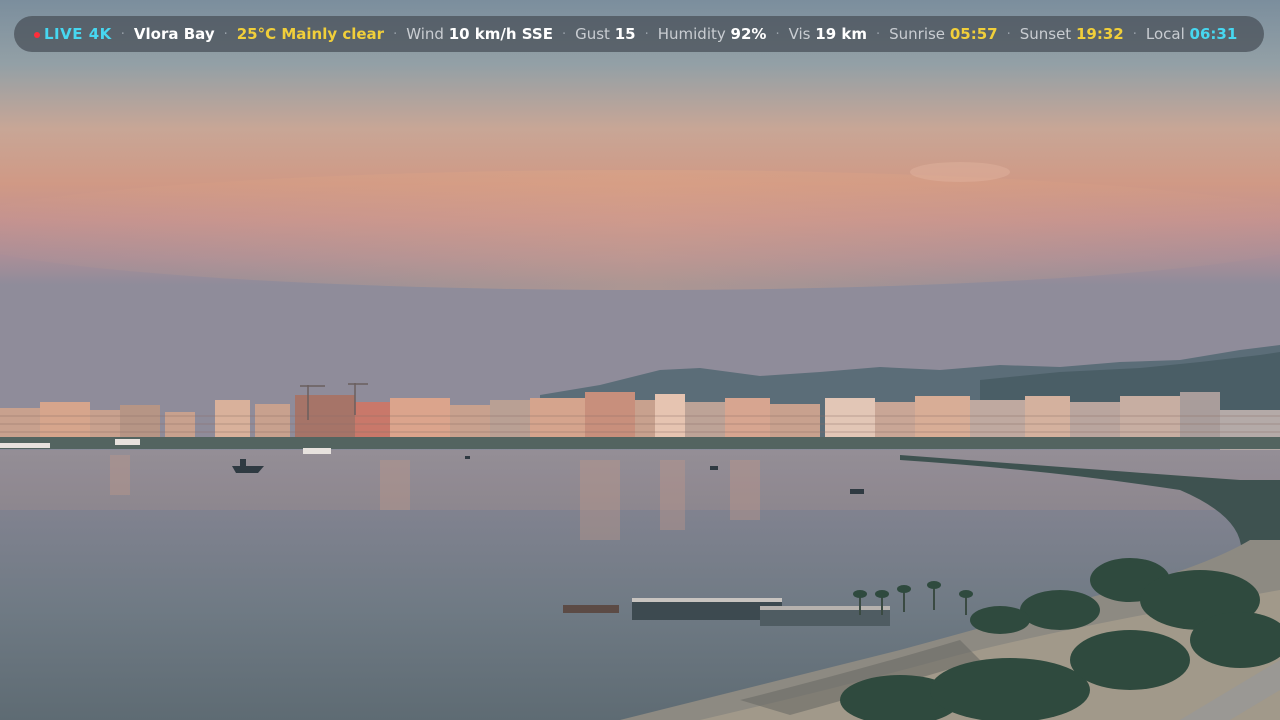 This screenshot has height=720, width=1280. I want to click on humidity-label: Humidity, so click(691, 34).